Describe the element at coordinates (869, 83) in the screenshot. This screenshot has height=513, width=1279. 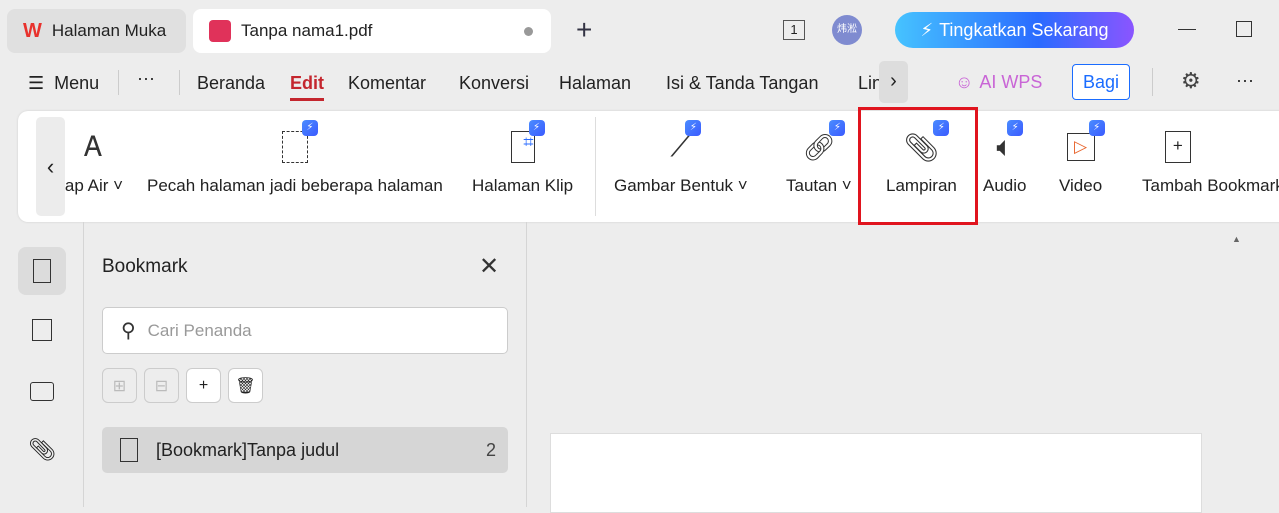
I see `tab-lindungi: Lindungi` at that location.